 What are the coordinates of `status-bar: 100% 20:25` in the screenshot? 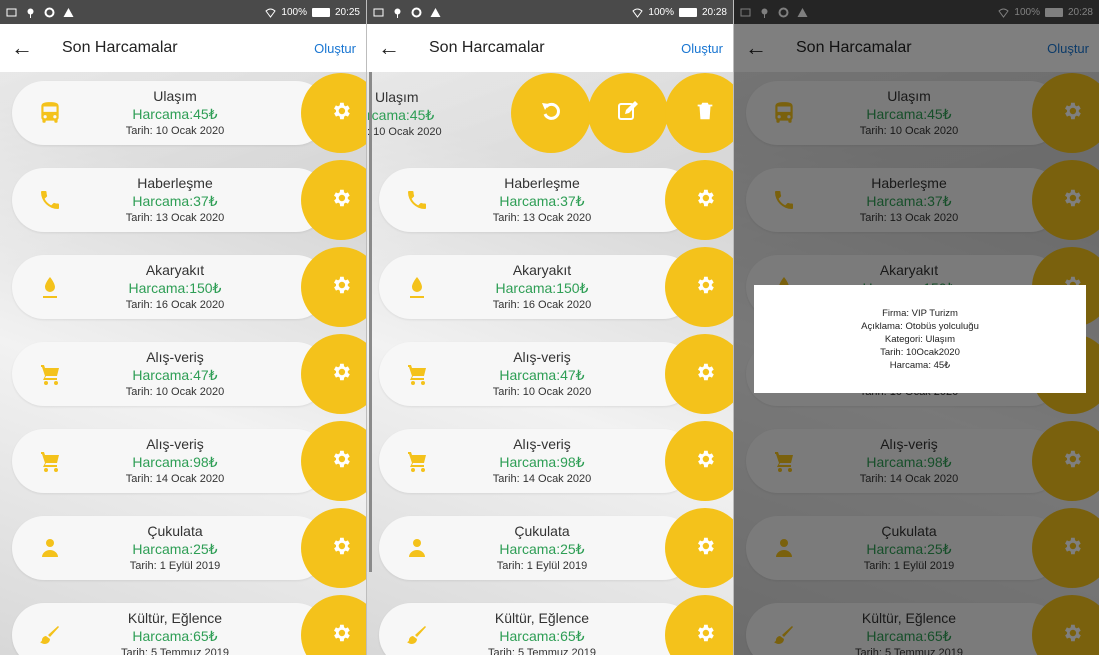 It's located at (183, 12).